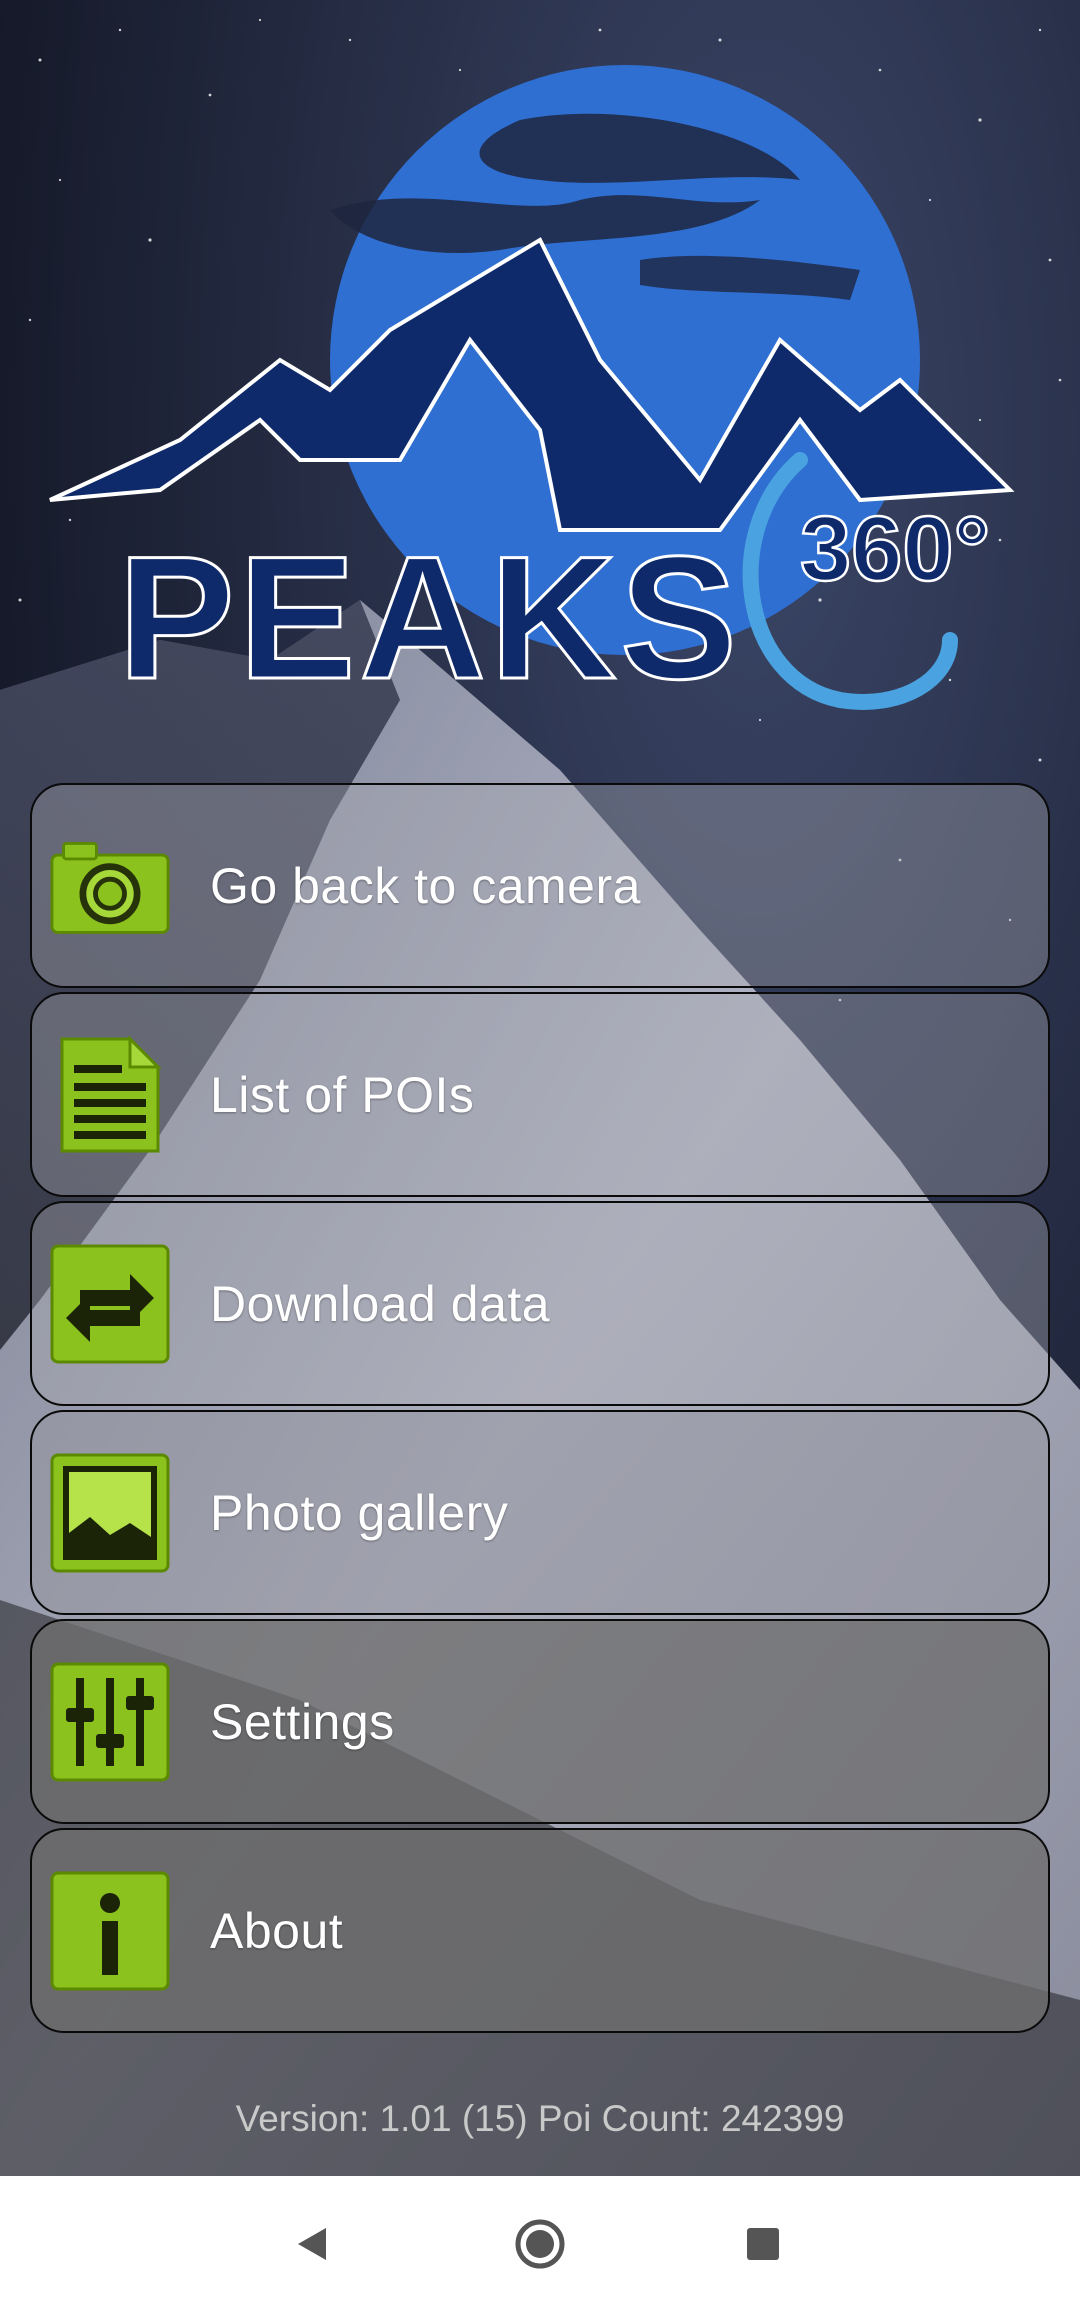 This screenshot has width=1080, height=2307. I want to click on menu-item-label: Download data, so click(380, 1303).